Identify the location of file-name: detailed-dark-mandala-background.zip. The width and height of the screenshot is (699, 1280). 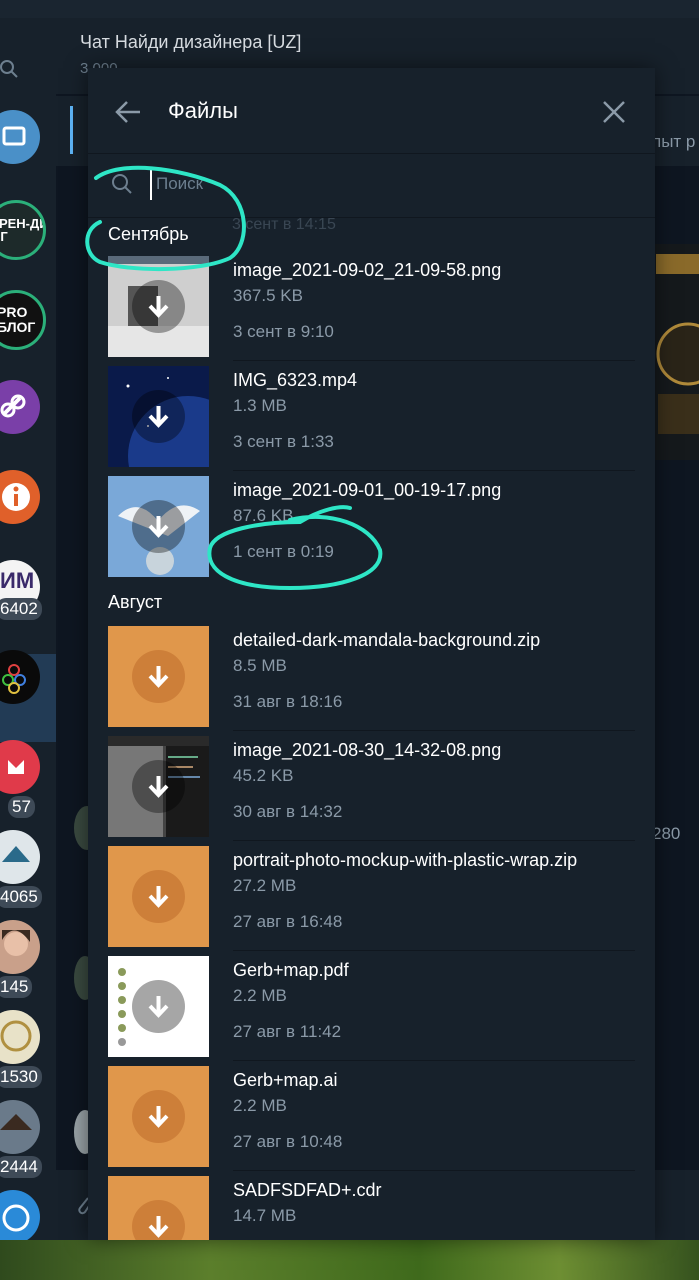
(387, 640).